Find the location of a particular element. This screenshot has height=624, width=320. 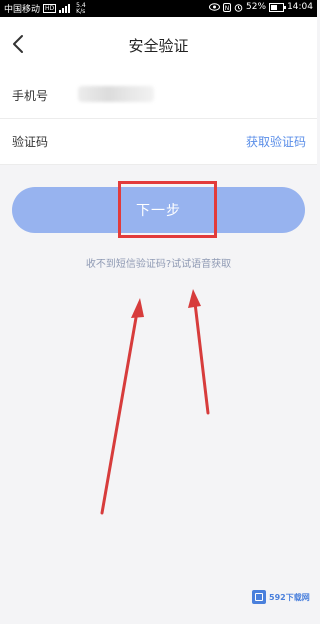

svg-text: N is located at coordinates (227, 8).